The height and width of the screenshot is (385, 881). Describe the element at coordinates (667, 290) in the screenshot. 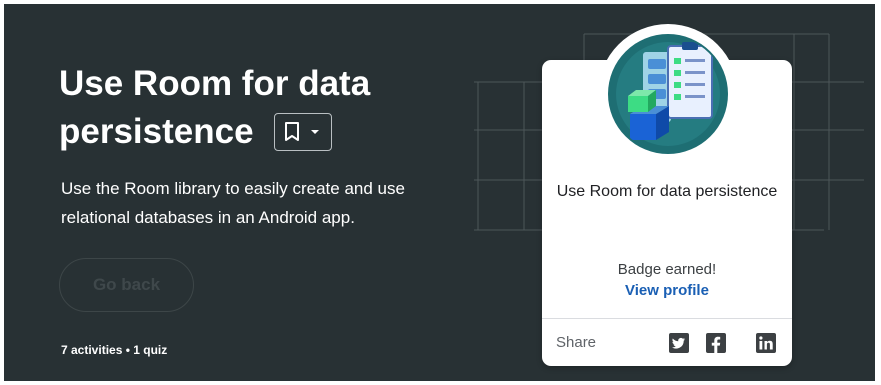

I see `view-profile-link: View profile` at that location.